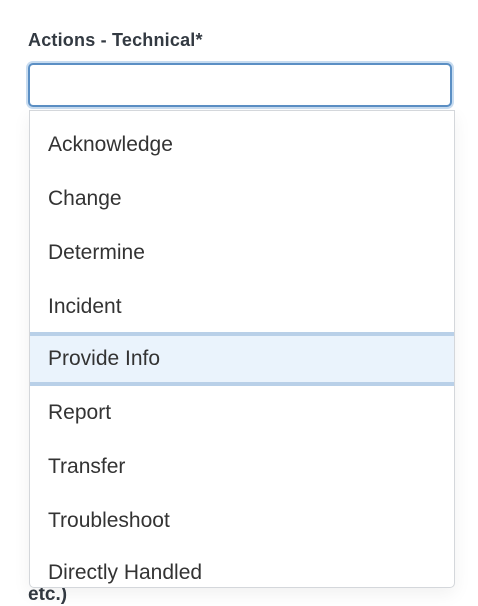  What do you see at coordinates (242, 307) in the screenshot?
I see `option-incident: Incident` at bounding box center [242, 307].